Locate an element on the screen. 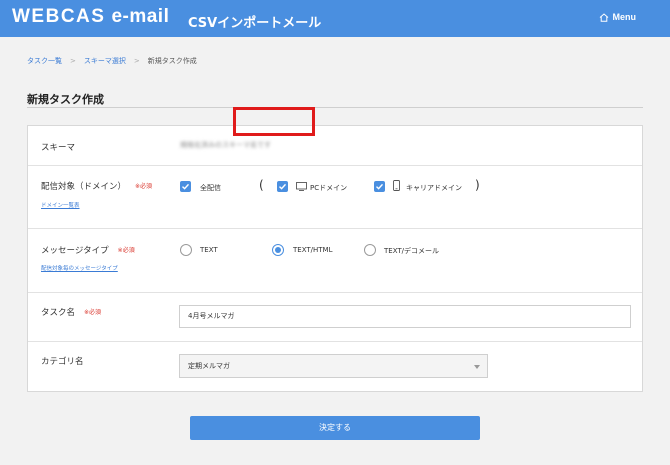  close-paren: ) is located at coordinates (477, 185).